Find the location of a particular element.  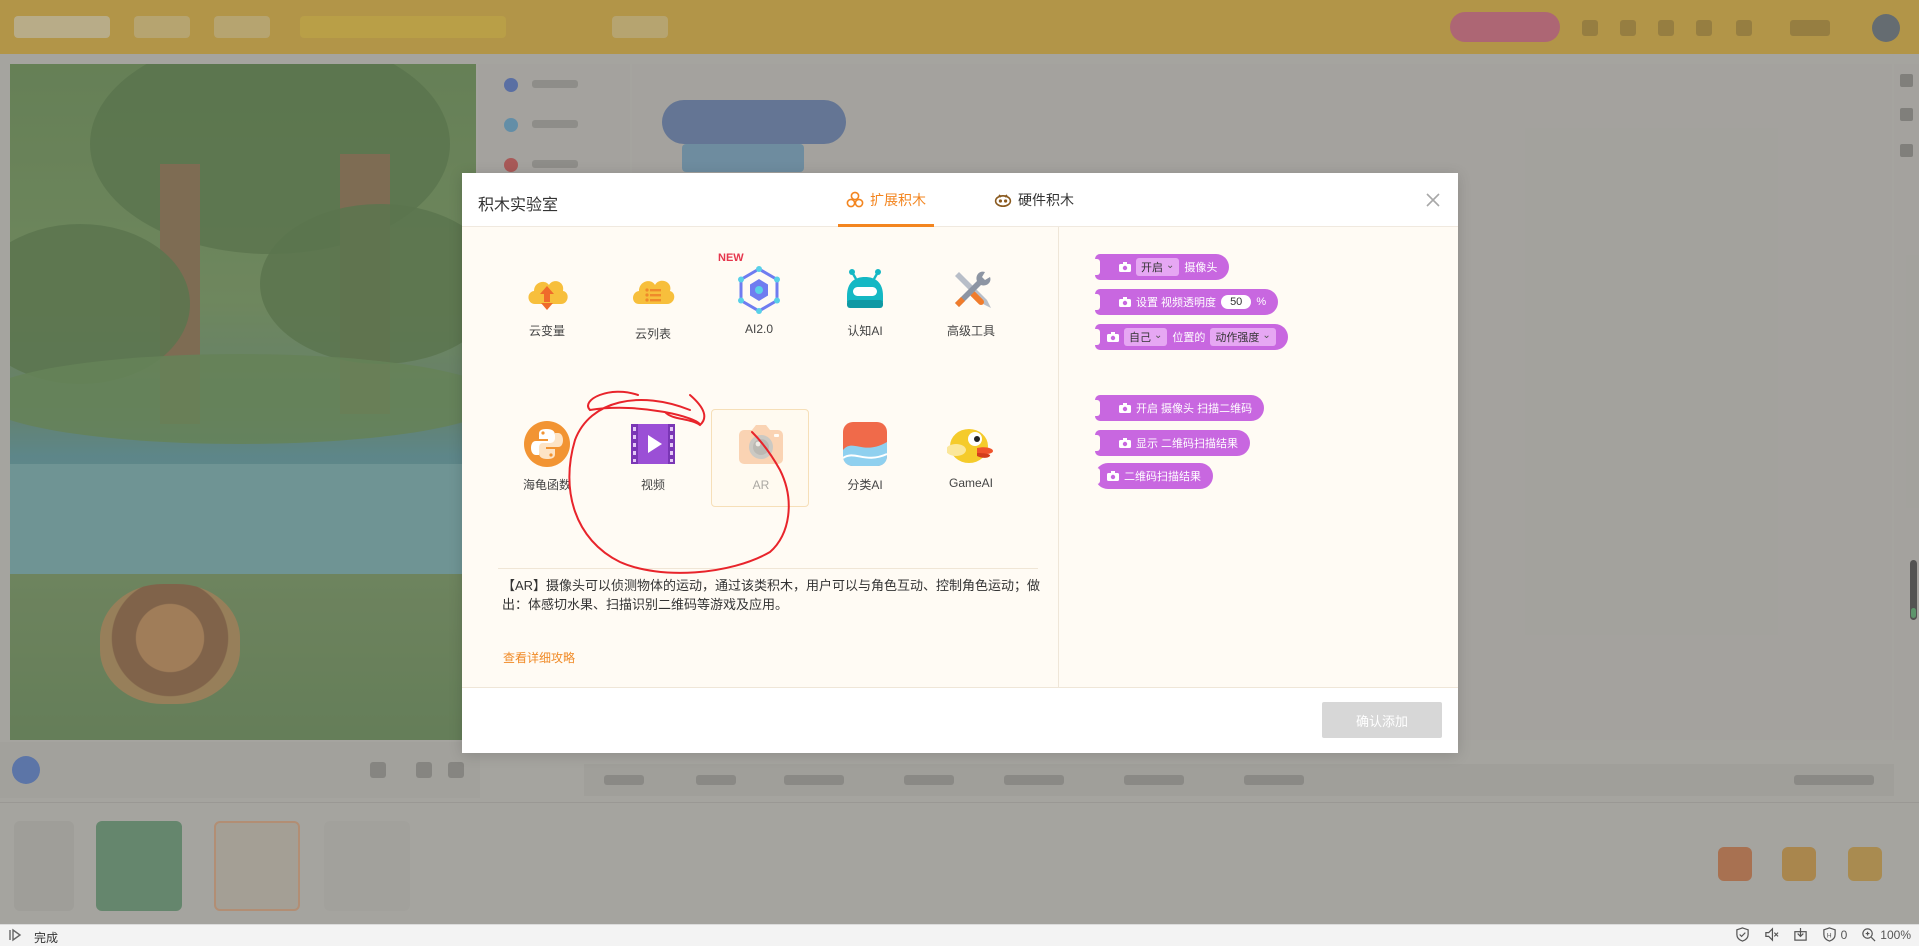

status-tray: H 0 100% is located at coordinates (1823, 934).